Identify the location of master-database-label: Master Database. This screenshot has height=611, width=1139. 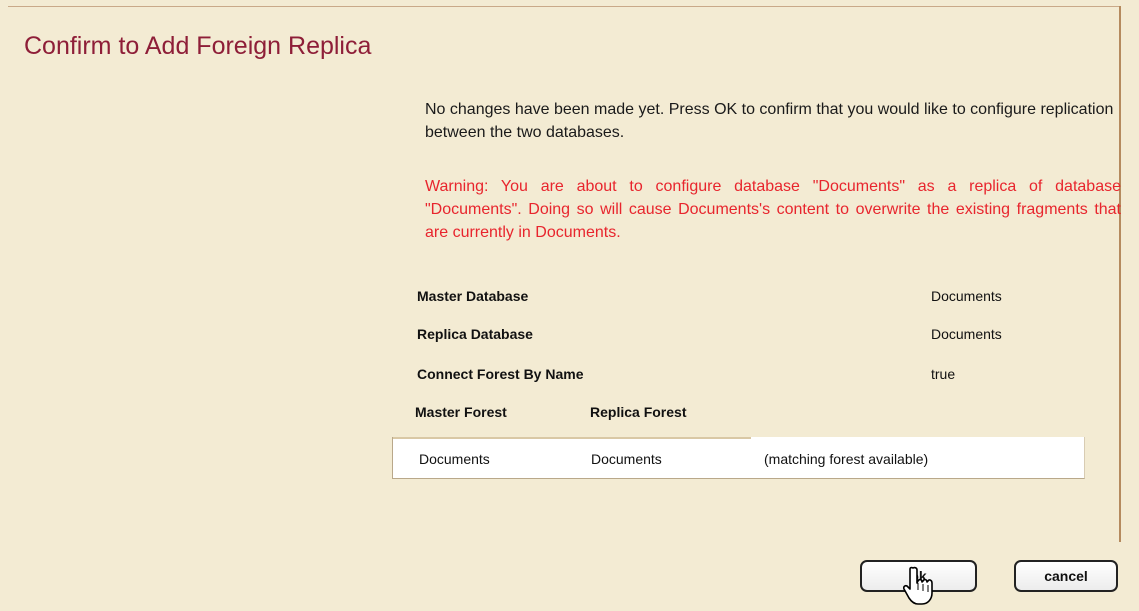
(473, 296).